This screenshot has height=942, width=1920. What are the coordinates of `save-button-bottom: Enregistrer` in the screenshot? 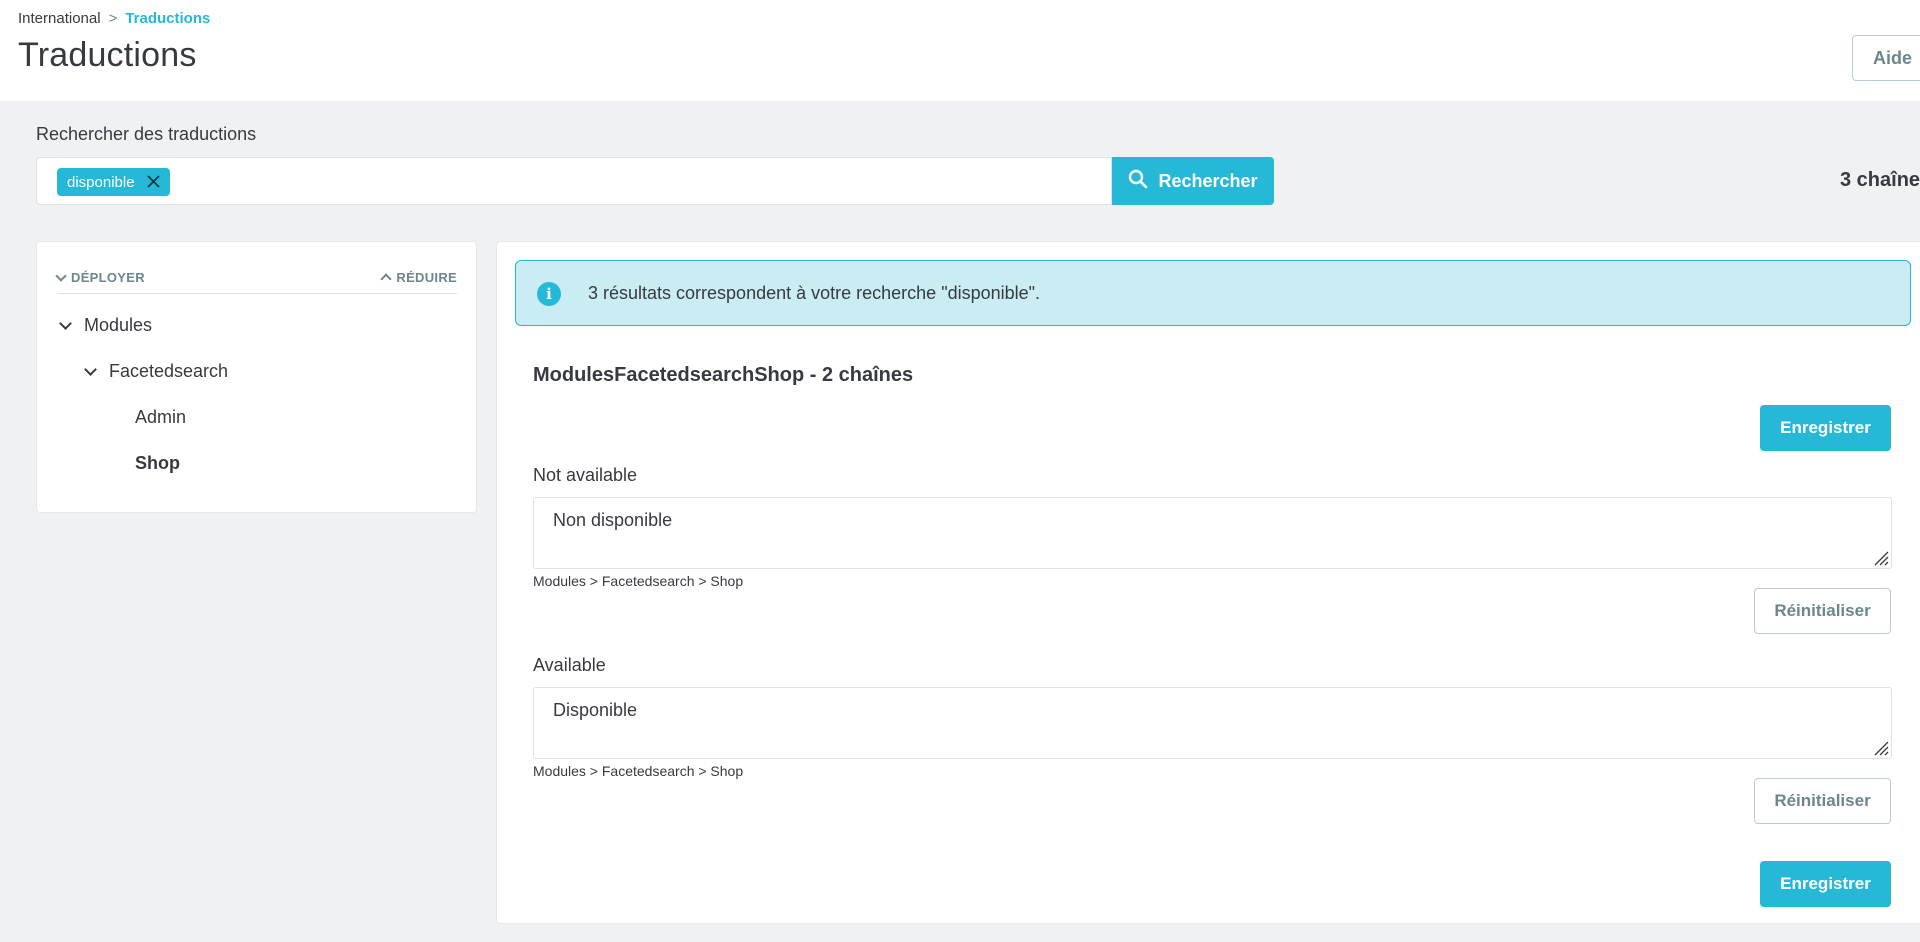 It's located at (1825, 884).